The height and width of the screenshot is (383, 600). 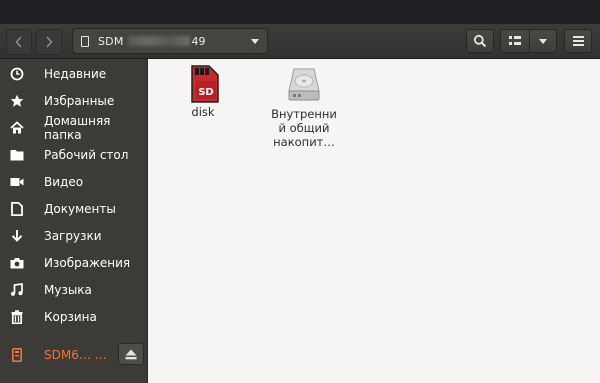 I want to click on sidebar-item-home: Домашняя папка, so click(x=73, y=128).